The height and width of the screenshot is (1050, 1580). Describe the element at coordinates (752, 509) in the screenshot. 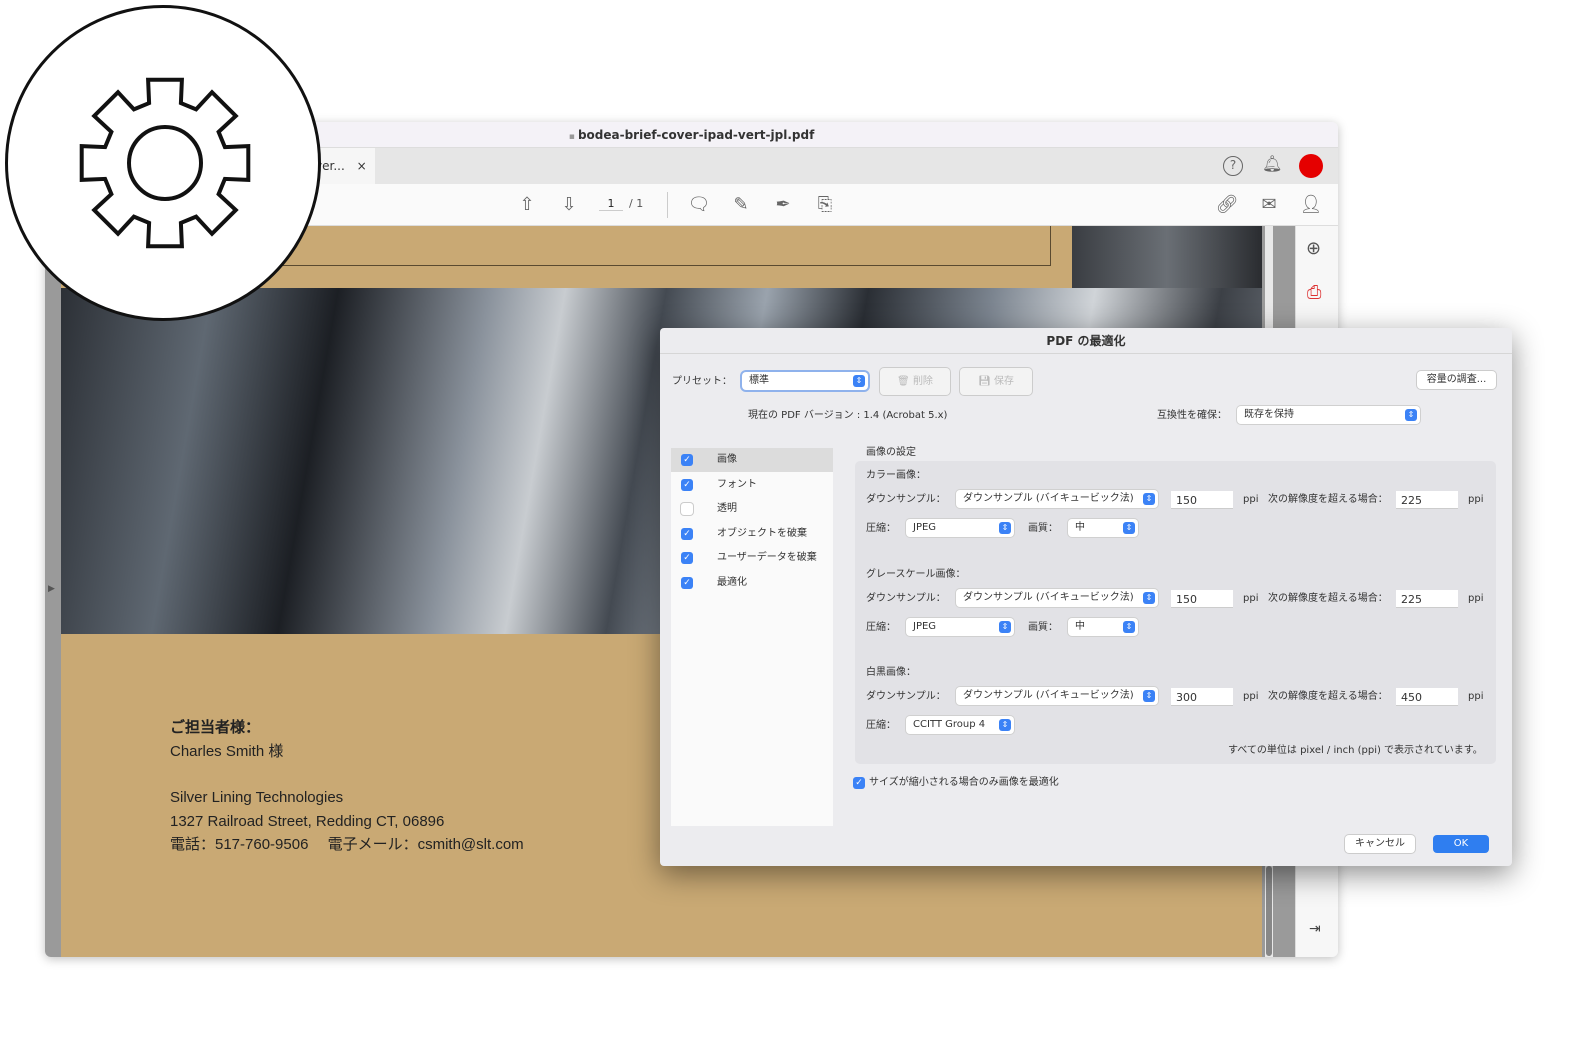

I see `panel-item: 透明` at that location.